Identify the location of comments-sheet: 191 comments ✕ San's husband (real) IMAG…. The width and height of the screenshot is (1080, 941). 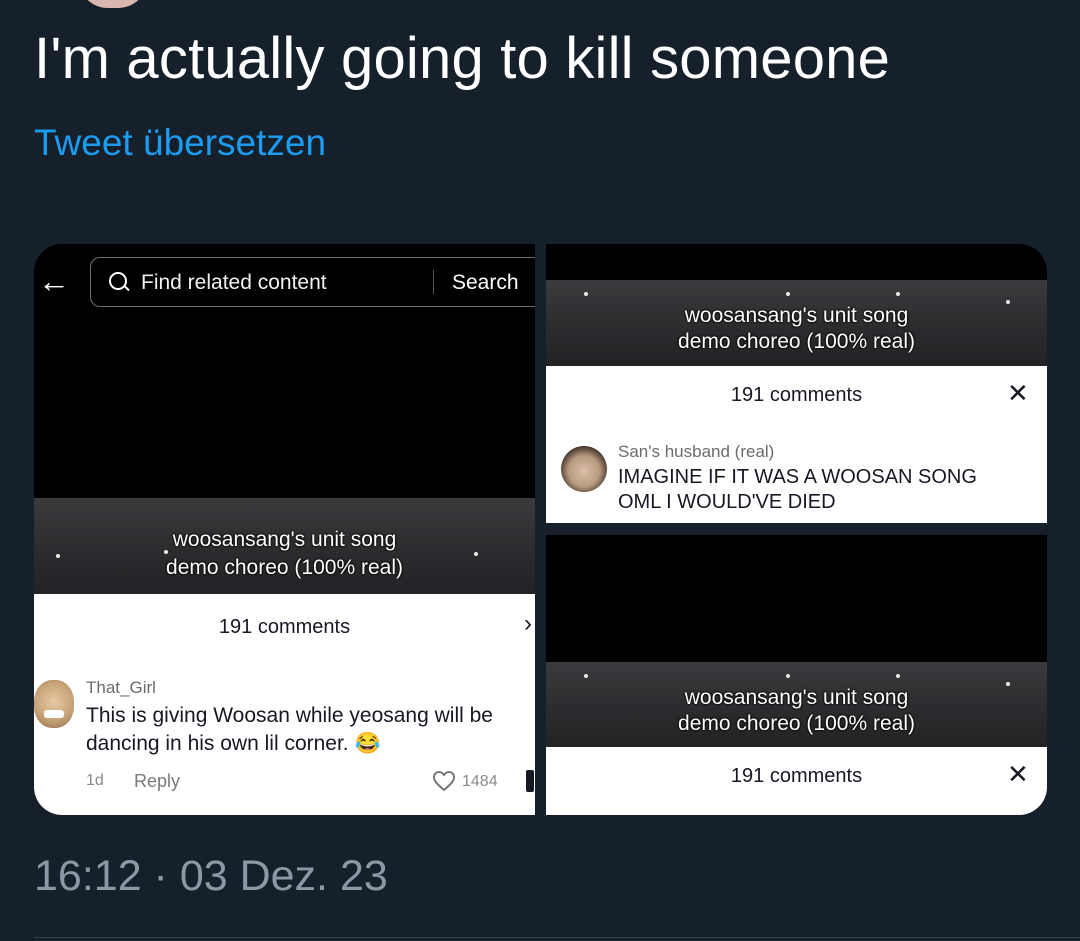
(796, 444).